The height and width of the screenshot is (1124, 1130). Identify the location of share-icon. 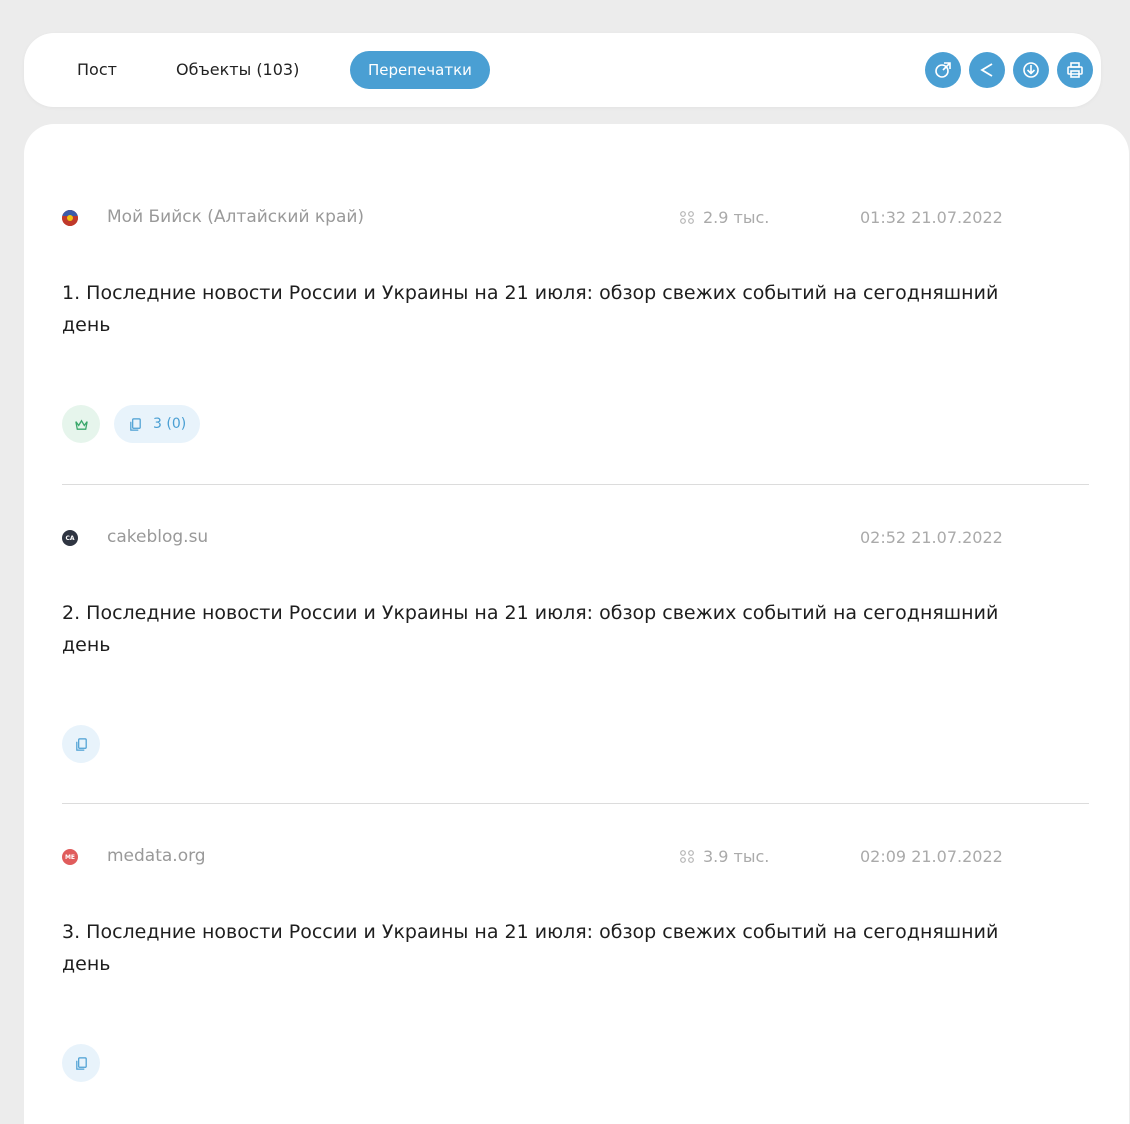
(986, 70).